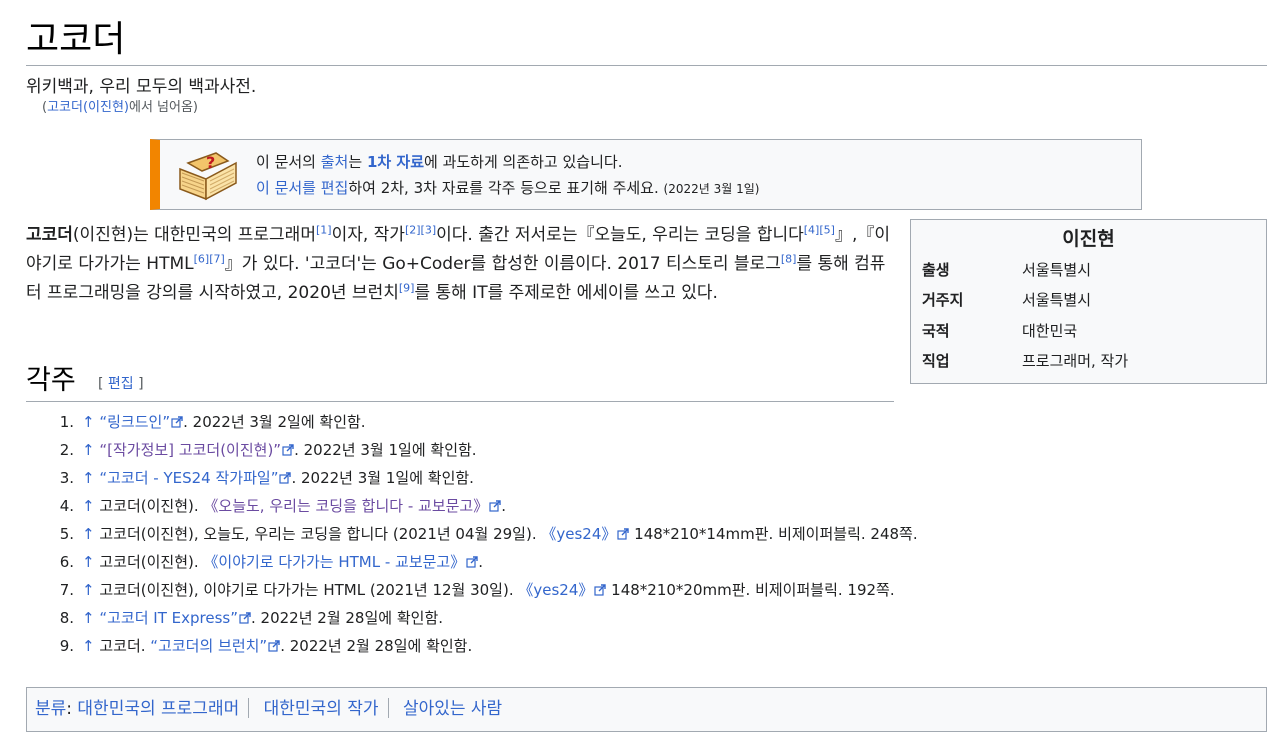  I want to click on category-link: 대한민국의 프로그래머, so click(158, 709).